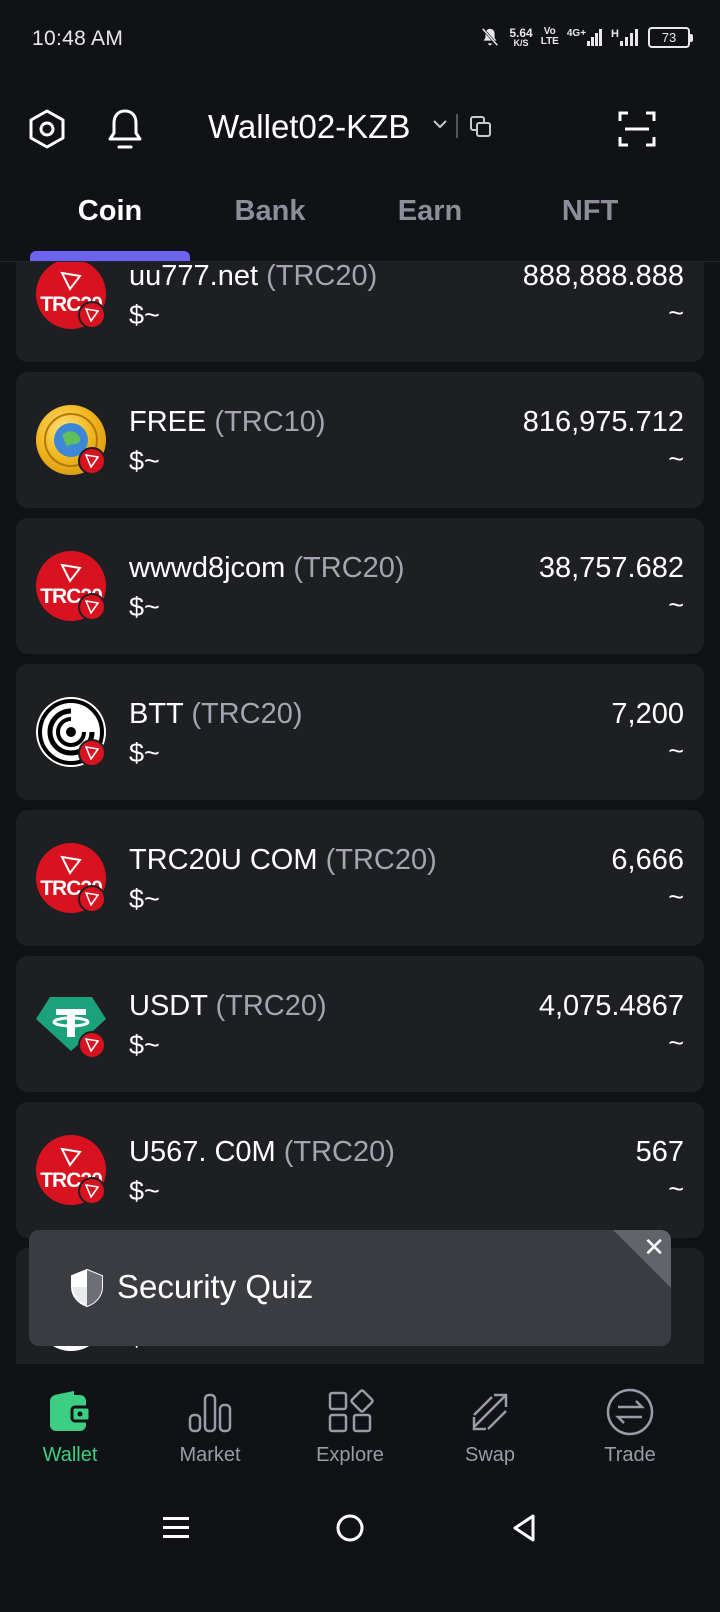 This screenshot has height=1612, width=720. What do you see at coordinates (360, 1024) in the screenshot?
I see `coin-row-usdt: USDT (TRC20) $~ 4,075.4867 ~` at bounding box center [360, 1024].